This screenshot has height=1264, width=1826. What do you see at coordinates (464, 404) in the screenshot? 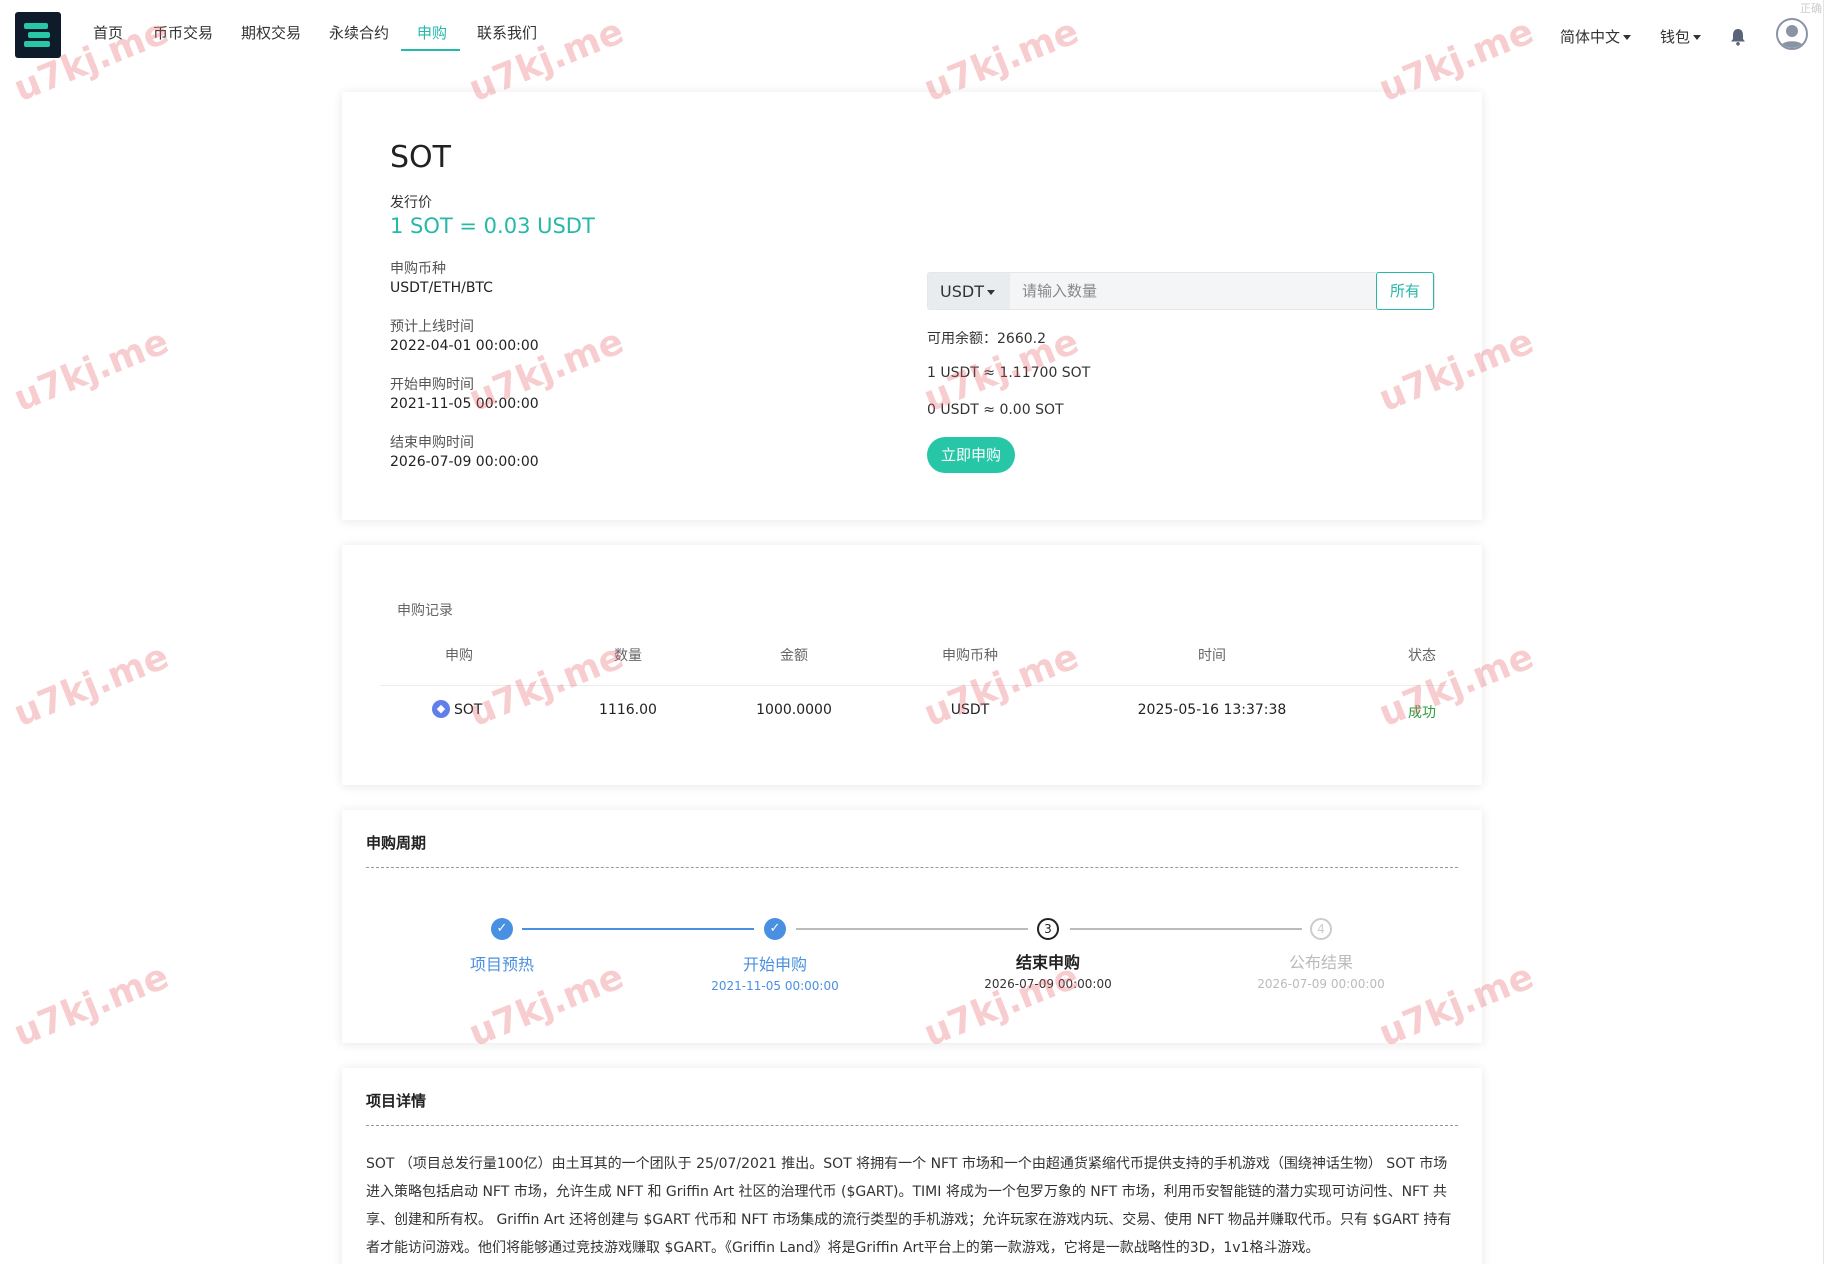
I see `start-time-value: 2021-11-05 00:00:00` at bounding box center [464, 404].